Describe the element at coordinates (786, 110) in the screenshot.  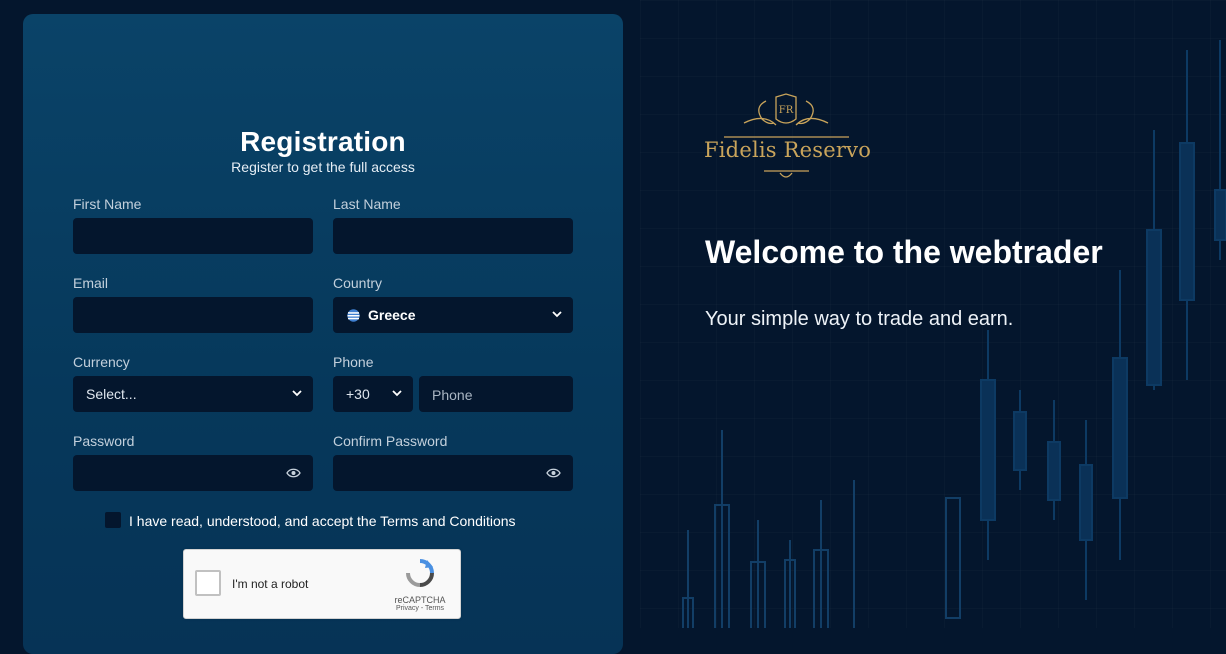
I see `logo-monogram: FR` at that location.